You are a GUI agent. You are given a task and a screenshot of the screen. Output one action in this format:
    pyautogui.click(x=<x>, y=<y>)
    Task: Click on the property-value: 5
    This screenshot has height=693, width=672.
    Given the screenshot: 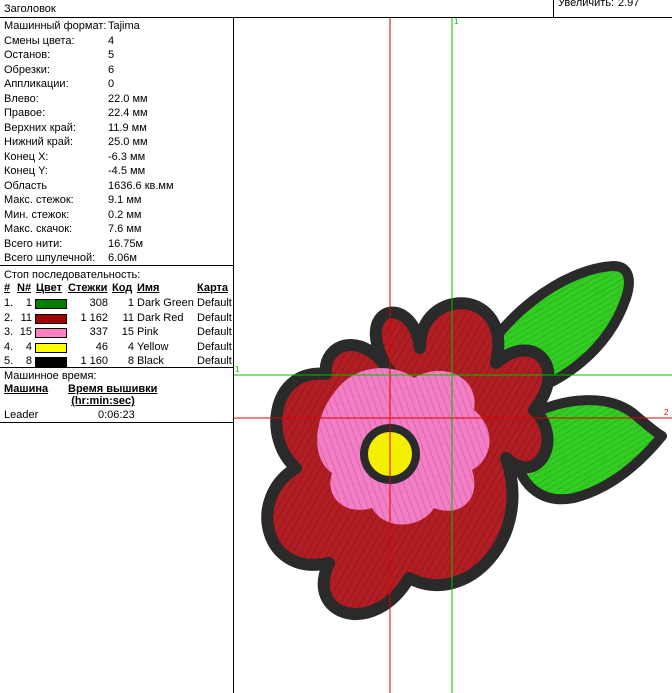 What is the action you would take?
    pyautogui.click(x=111, y=55)
    